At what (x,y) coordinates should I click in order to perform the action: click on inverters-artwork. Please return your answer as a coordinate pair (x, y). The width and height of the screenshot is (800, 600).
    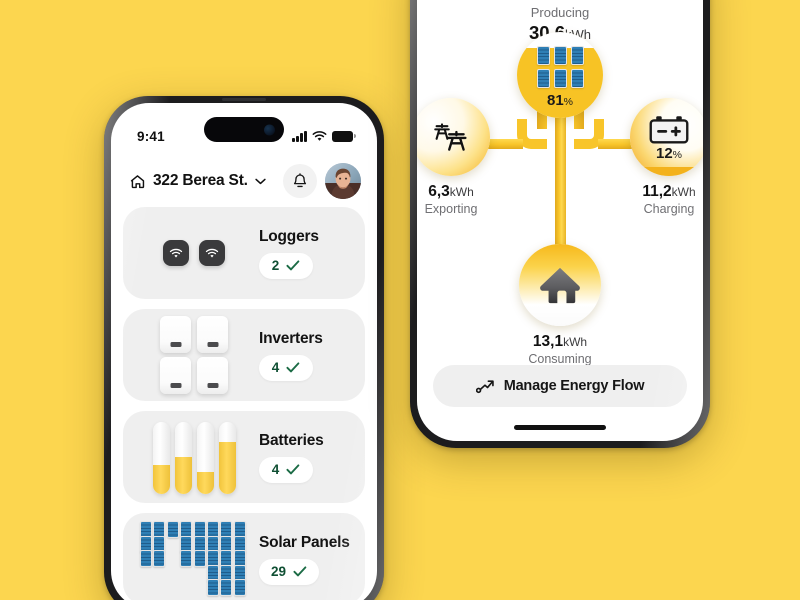
    Looking at the image, I should click on (194, 355).